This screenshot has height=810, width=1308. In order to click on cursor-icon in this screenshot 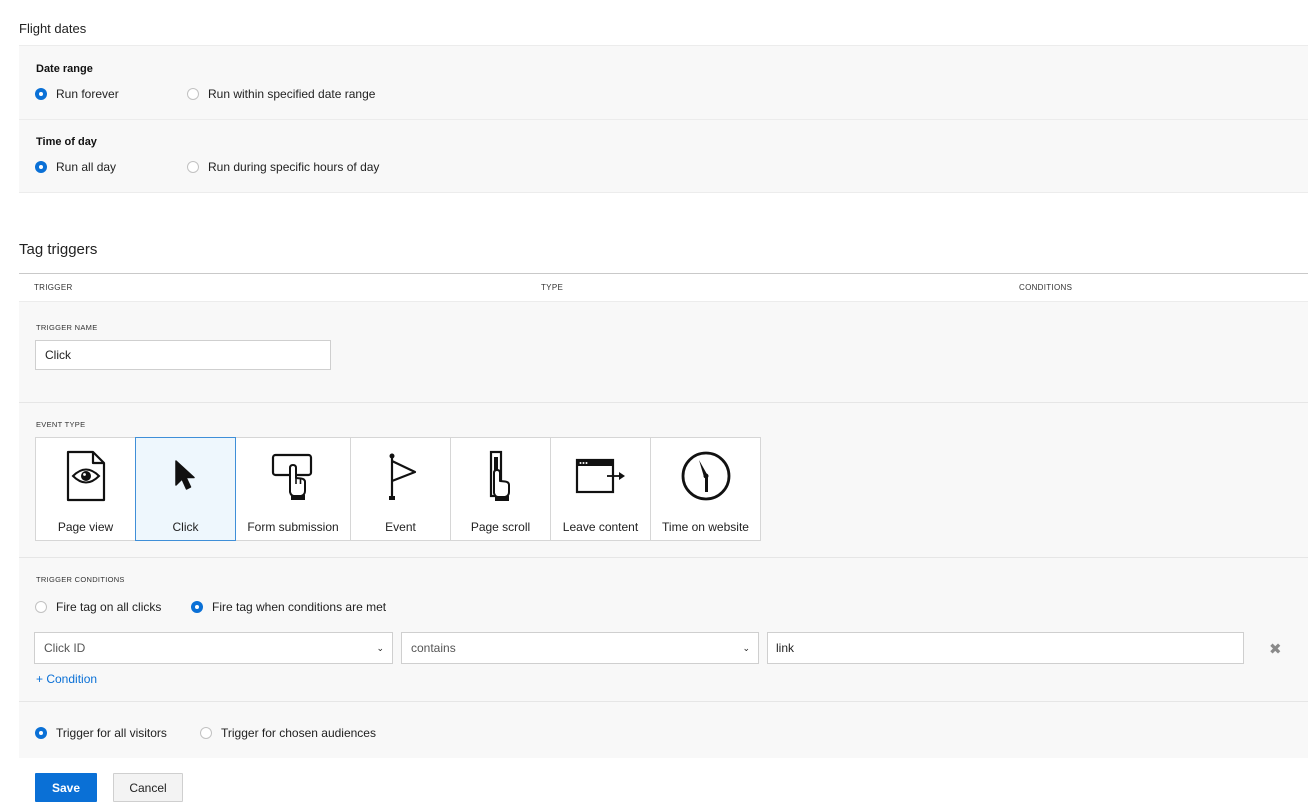, I will do `click(185, 476)`.